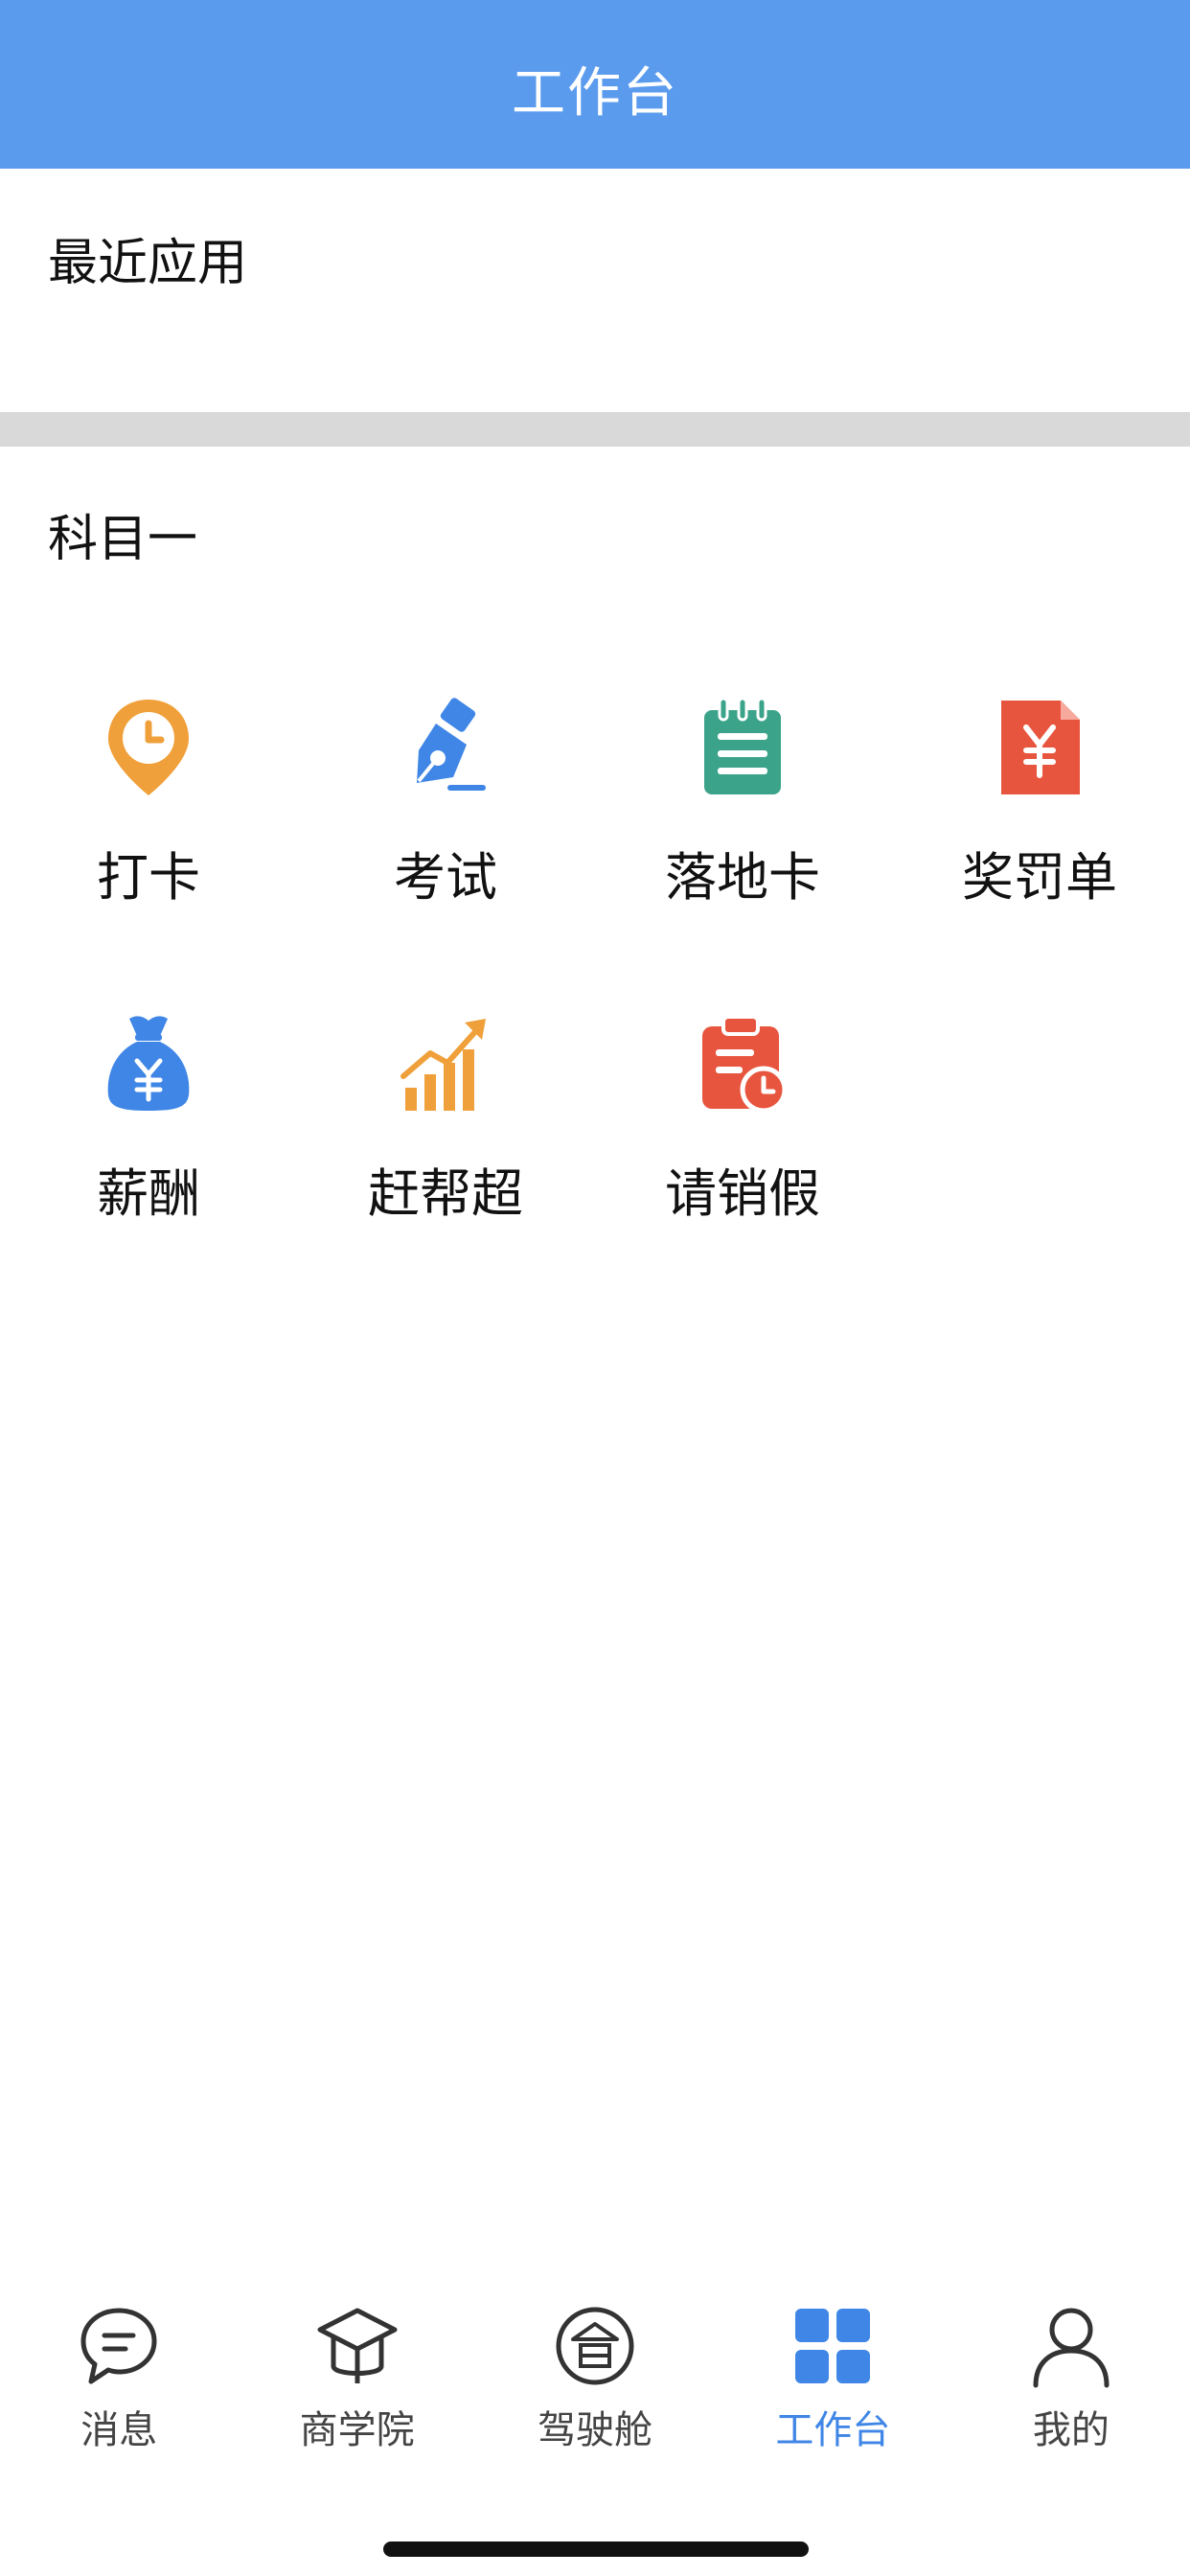 This screenshot has width=1190, height=2576. Describe the element at coordinates (1040, 810) in the screenshot. I see `app-reward-penalty: 奖罚单` at that location.